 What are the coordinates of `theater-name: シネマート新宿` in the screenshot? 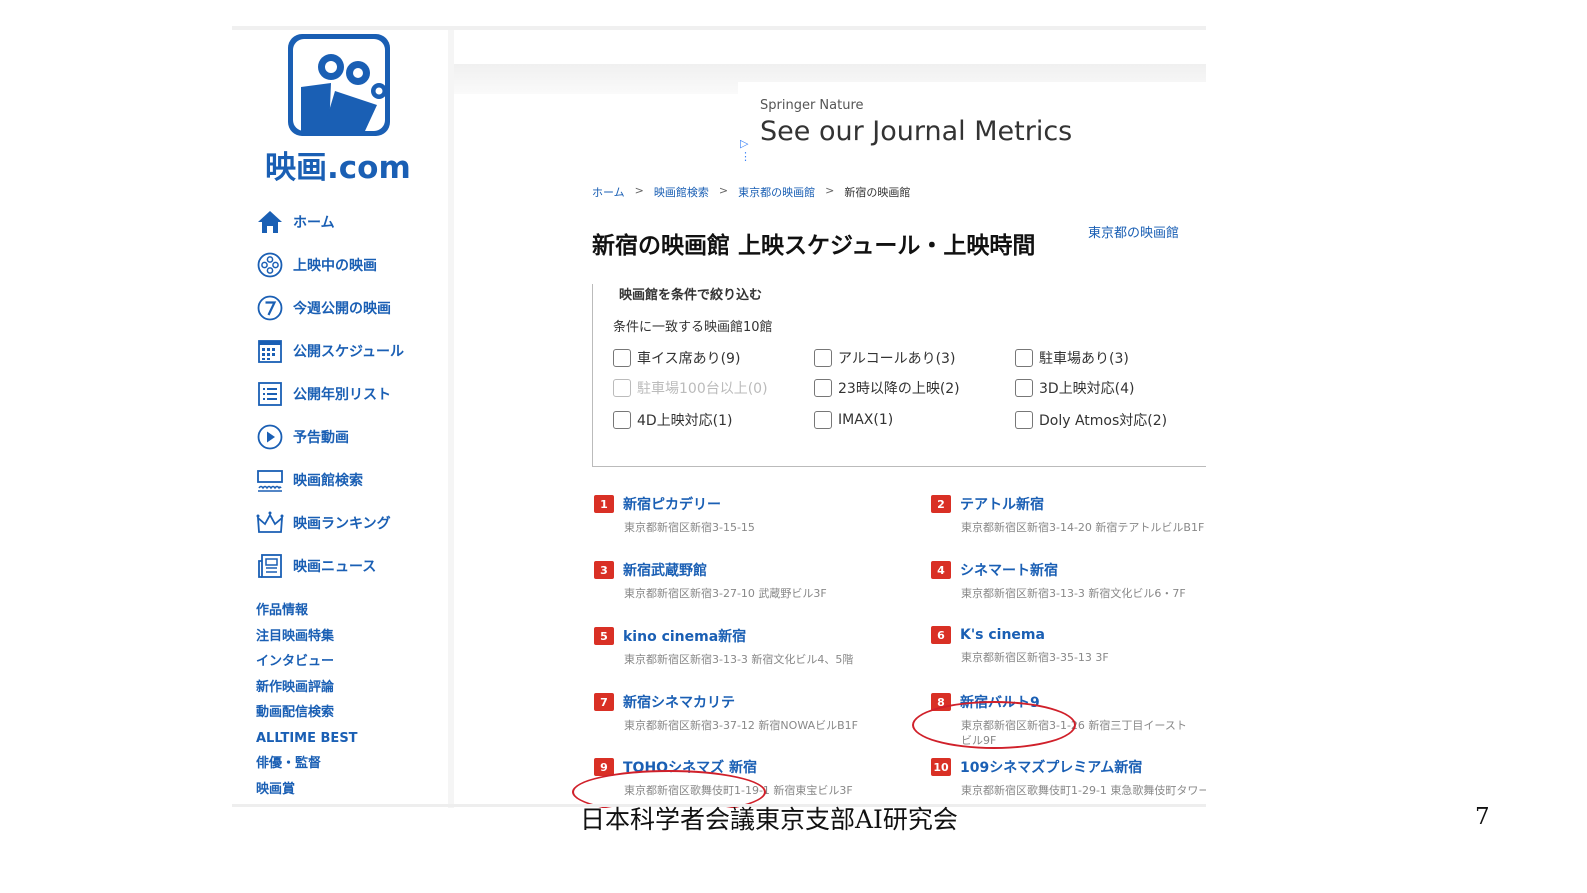 It's located at (1009, 570).